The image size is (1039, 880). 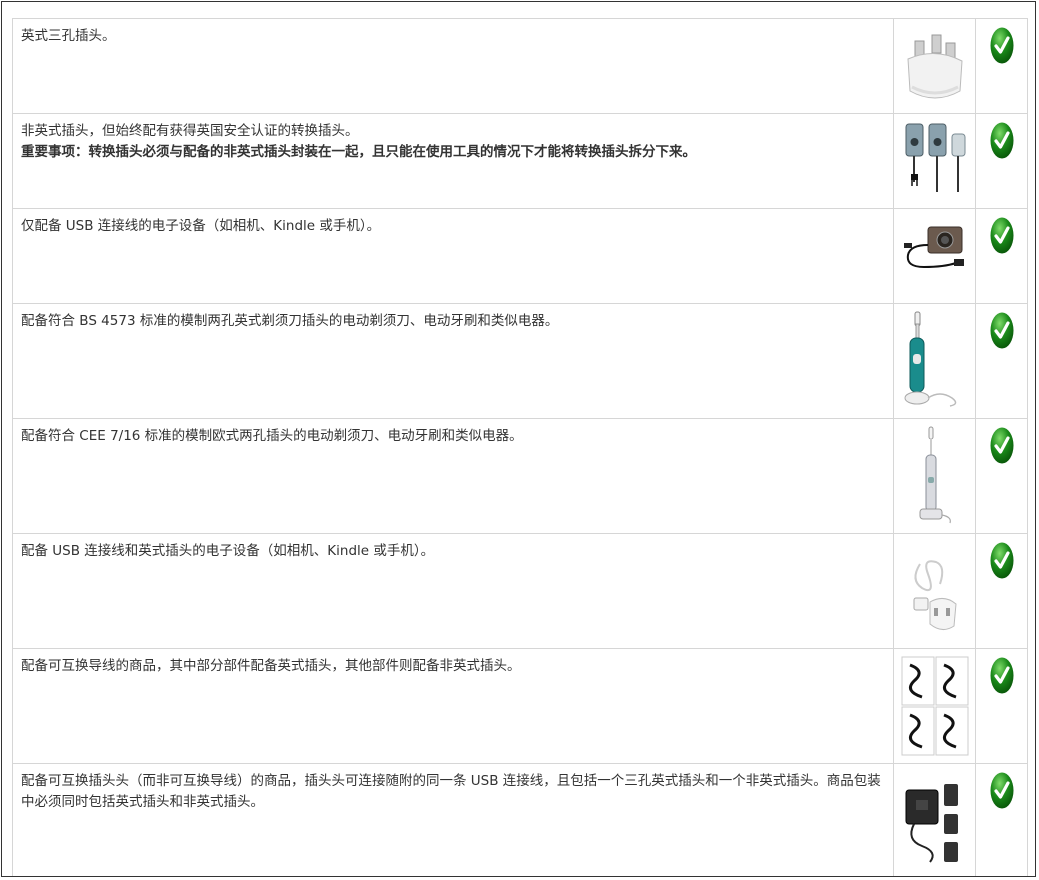 I want to click on table-row: 配备可互换导线的商品，其中部分部件配备英式插头，其他部件则配备非英式插头。, so click(x=520, y=706).